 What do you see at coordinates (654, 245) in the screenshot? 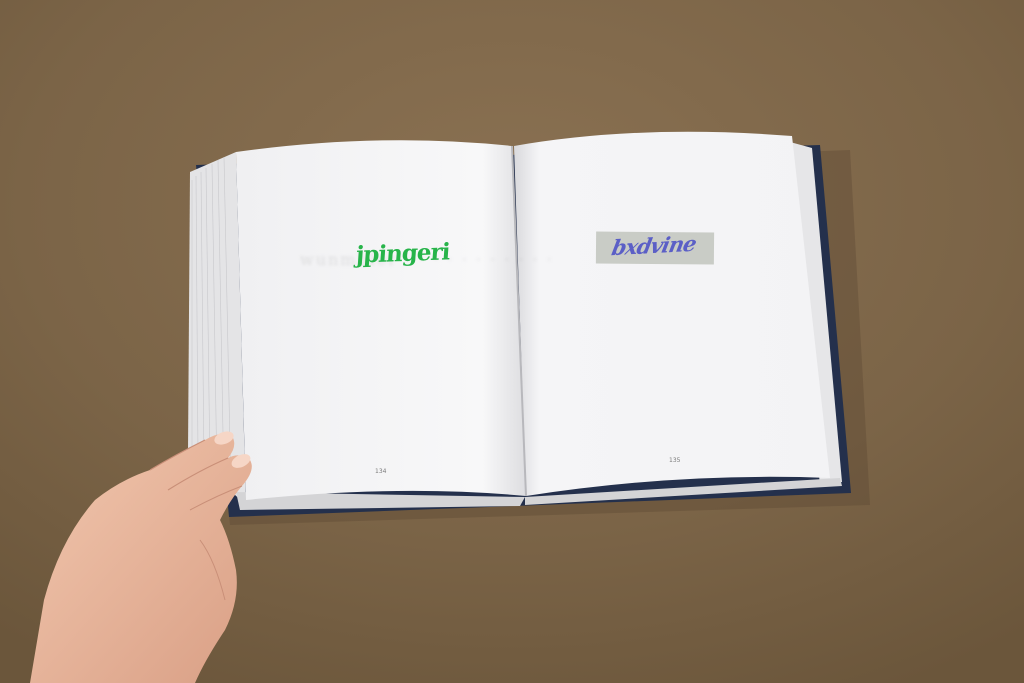
I see `right-page-captcha-word: bxdvine` at bounding box center [654, 245].